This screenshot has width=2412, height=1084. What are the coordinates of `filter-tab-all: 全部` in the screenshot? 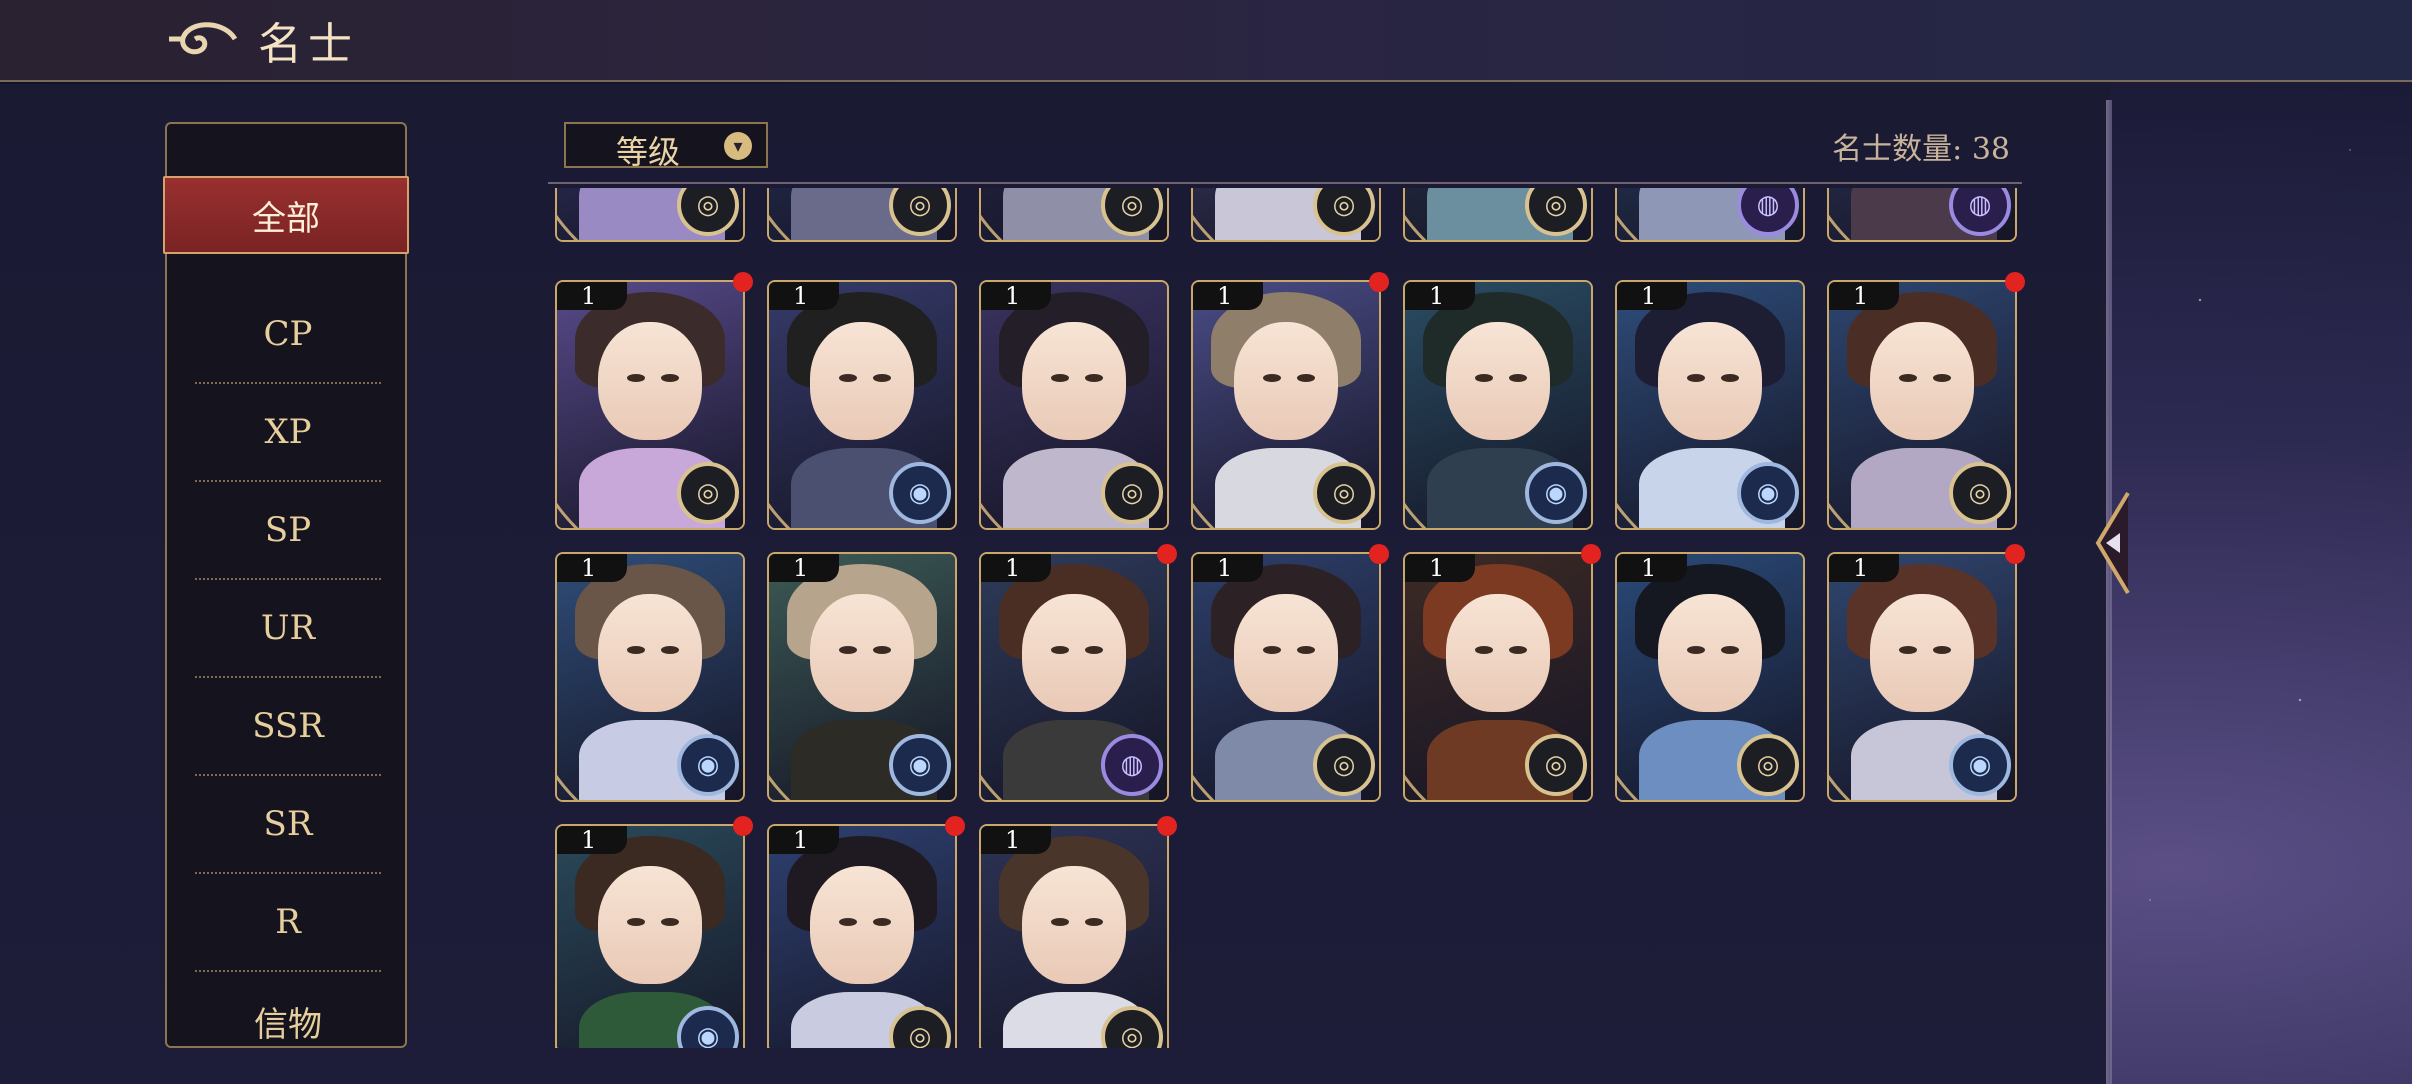 It's located at (286, 215).